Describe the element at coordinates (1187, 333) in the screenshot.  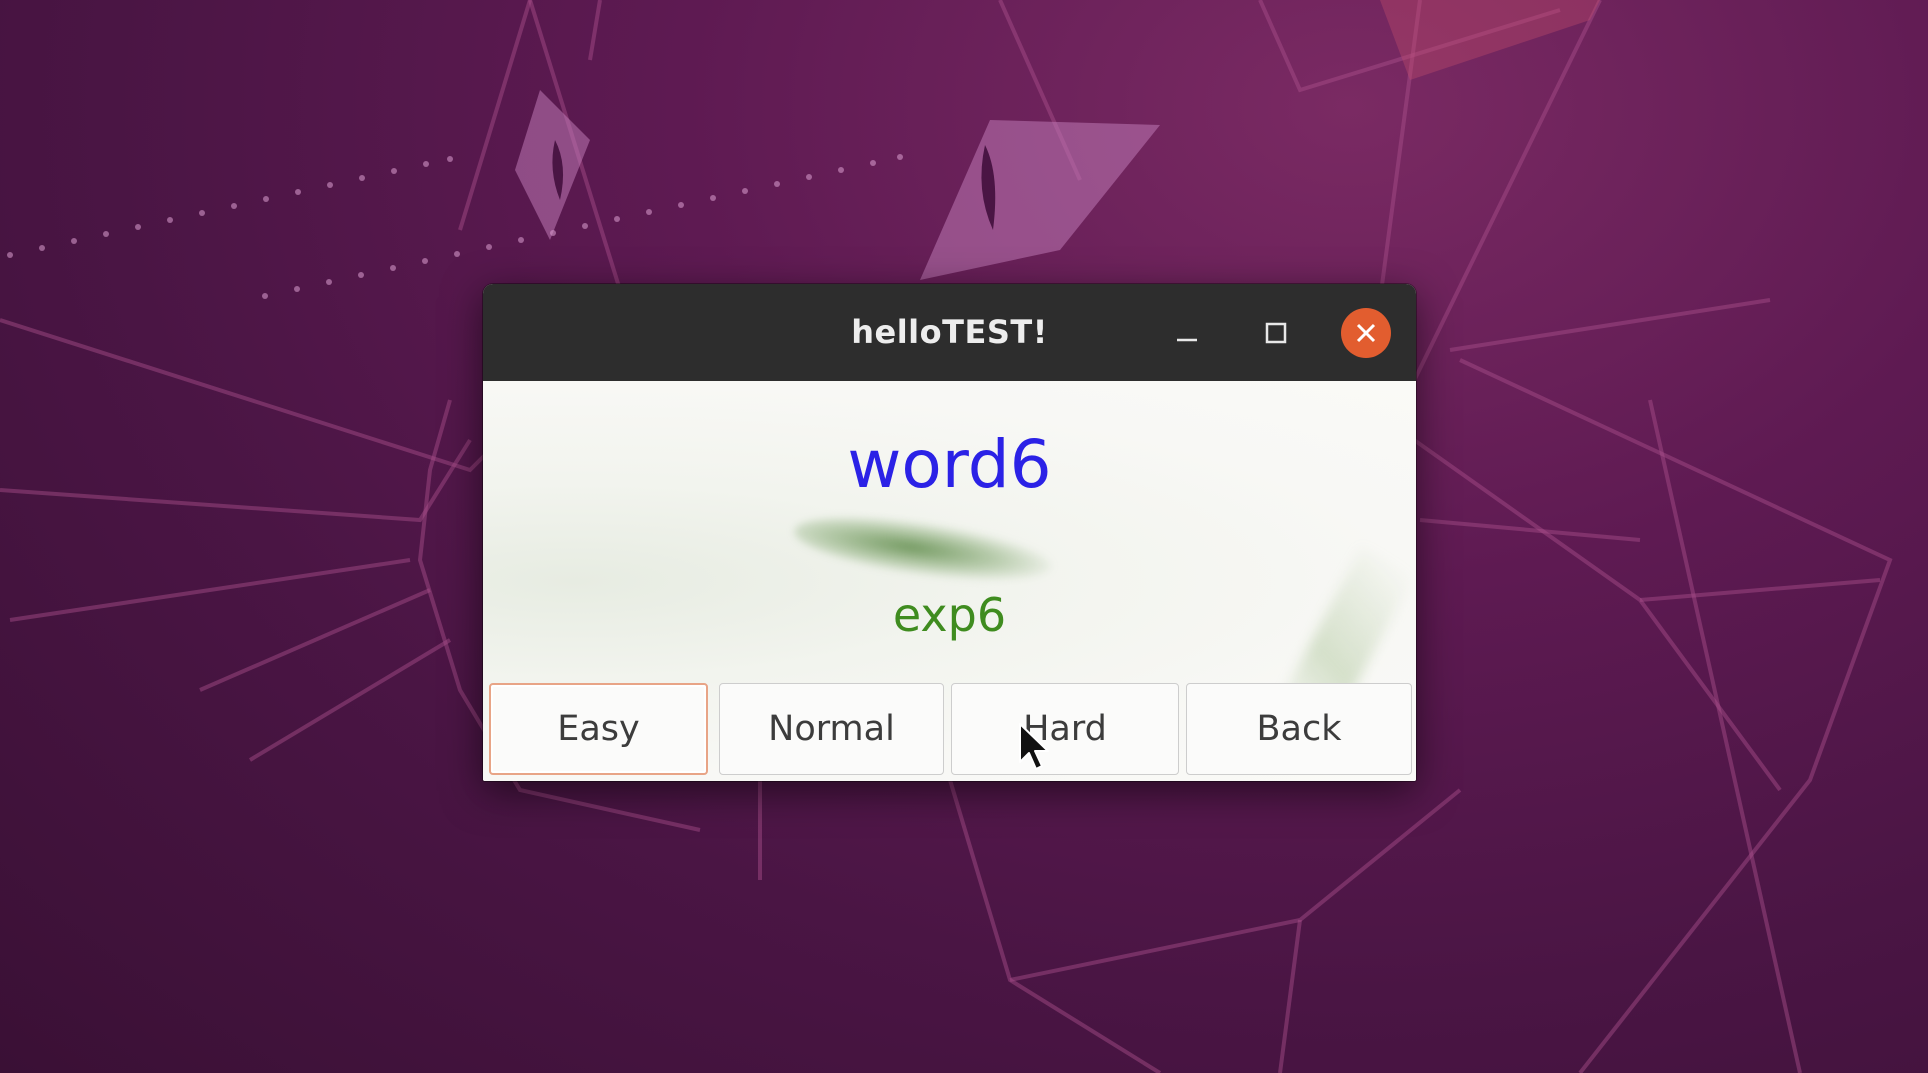
I see `minimize-button` at that location.